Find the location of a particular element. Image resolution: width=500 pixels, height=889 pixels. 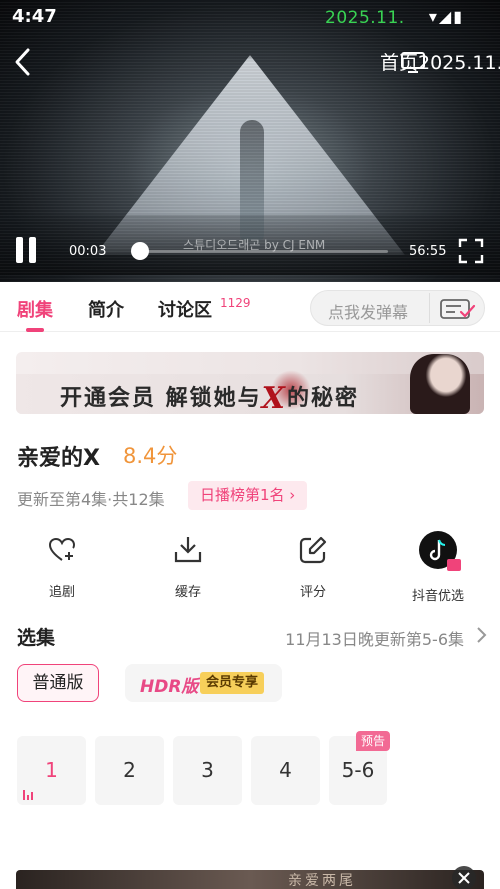

tab-bar: 剧集 简介 讨论区 1129 点我发弹幕 is located at coordinates (250, 307).